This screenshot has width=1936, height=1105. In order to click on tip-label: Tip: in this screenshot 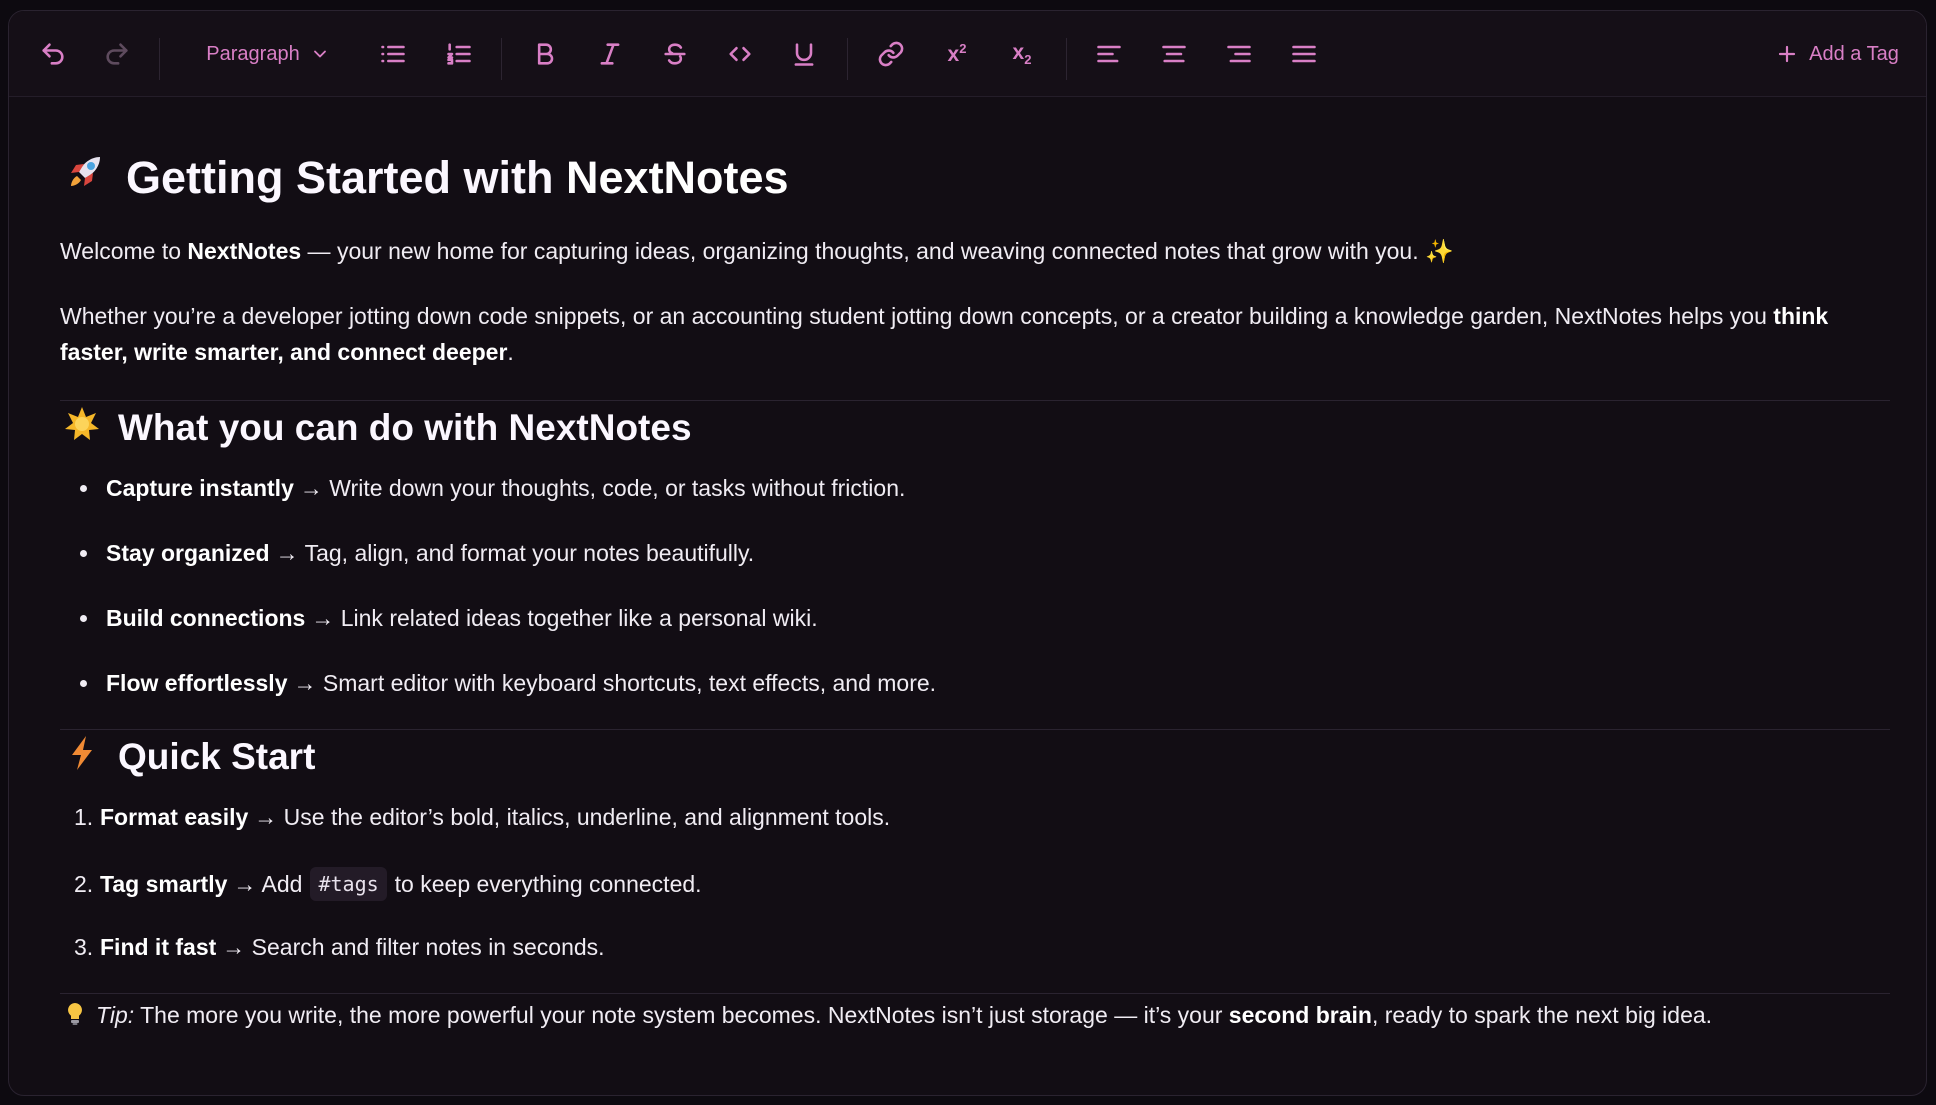, I will do `click(115, 1015)`.